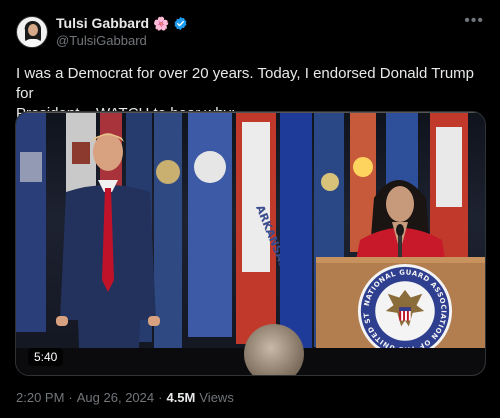  I want to click on avatar, so click(32, 32).